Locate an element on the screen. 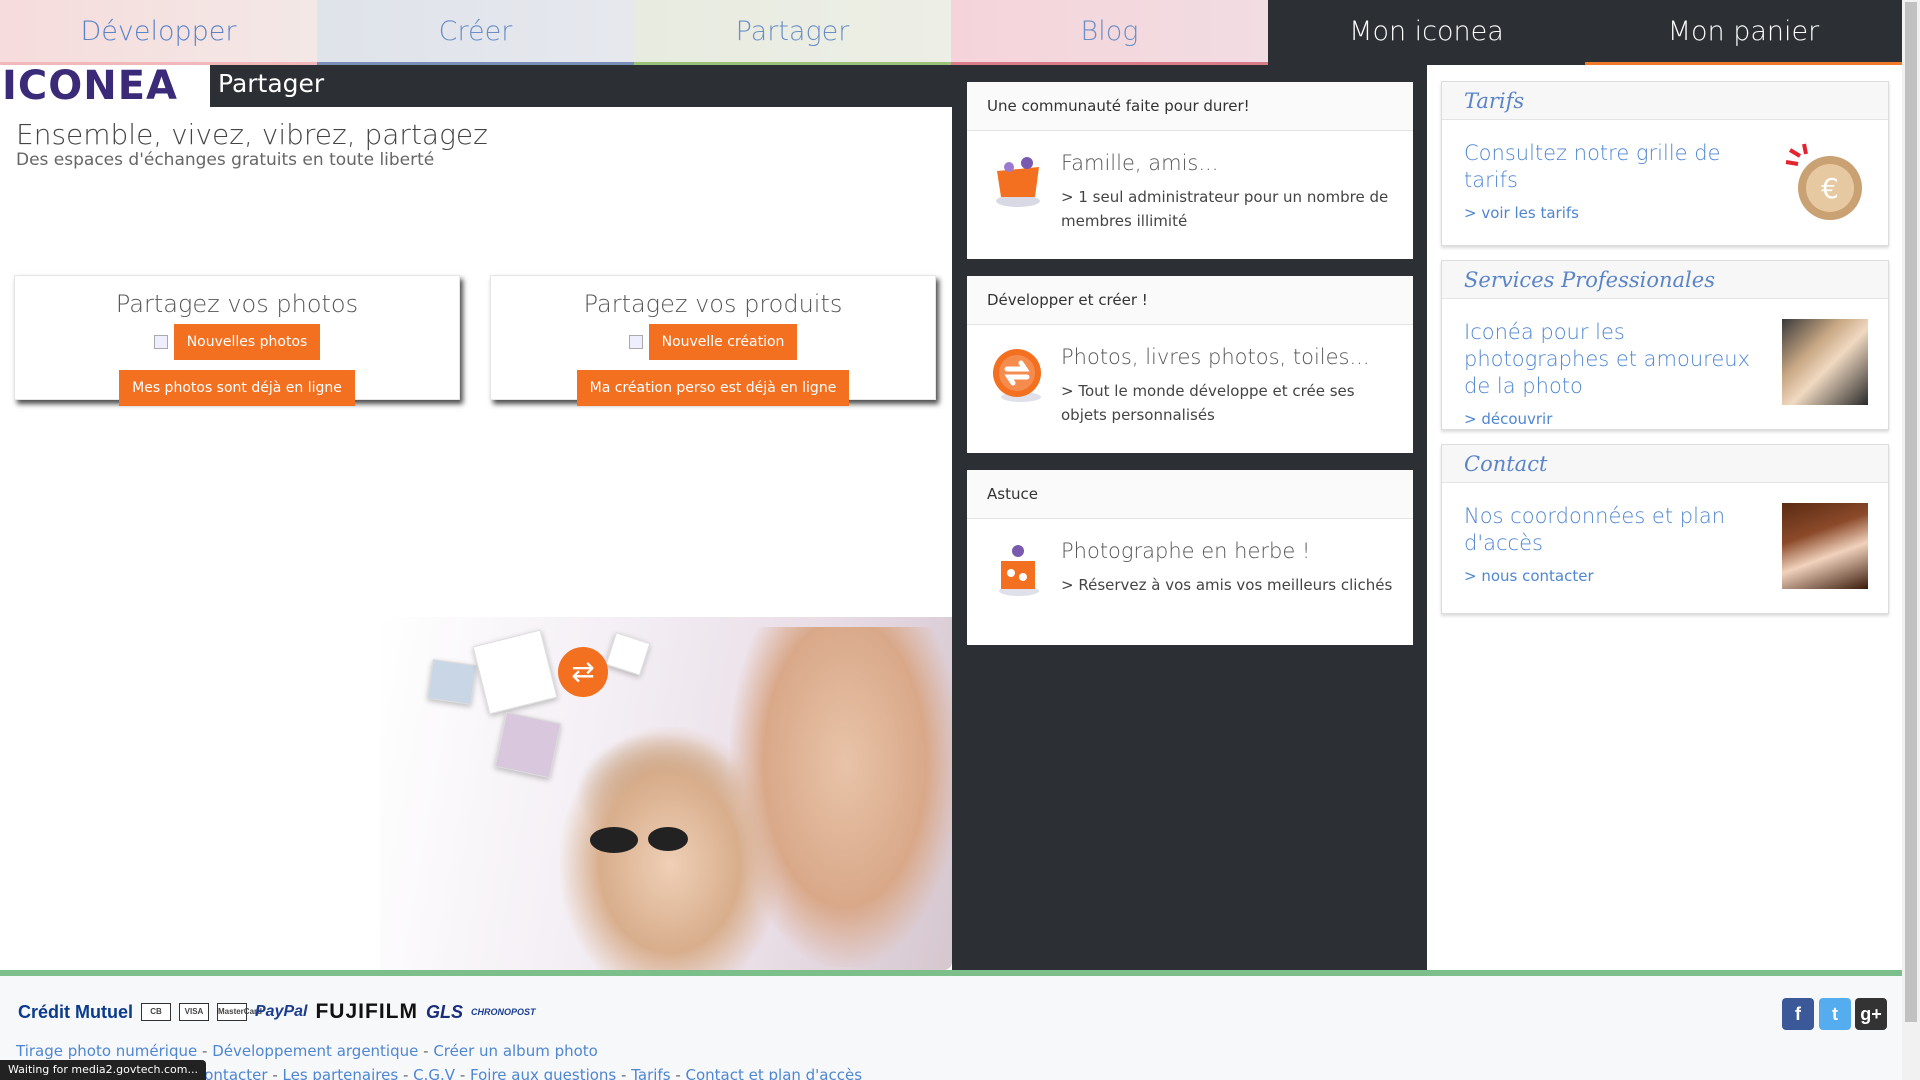 This screenshot has height=1080, width=1920. exchange-icon: ⇄ is located at coordinates (583, 672).